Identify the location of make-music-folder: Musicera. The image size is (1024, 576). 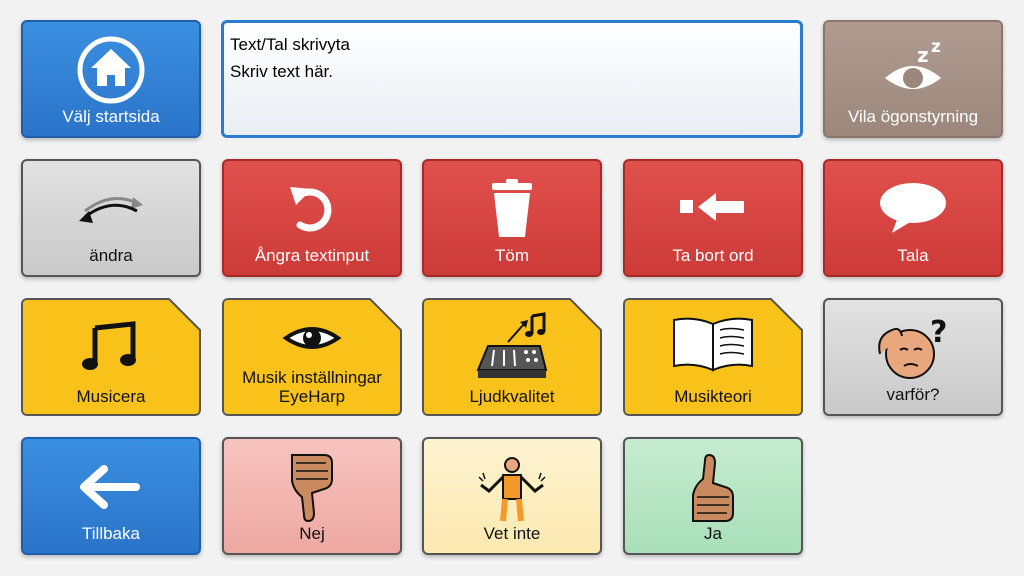
(111, 357).